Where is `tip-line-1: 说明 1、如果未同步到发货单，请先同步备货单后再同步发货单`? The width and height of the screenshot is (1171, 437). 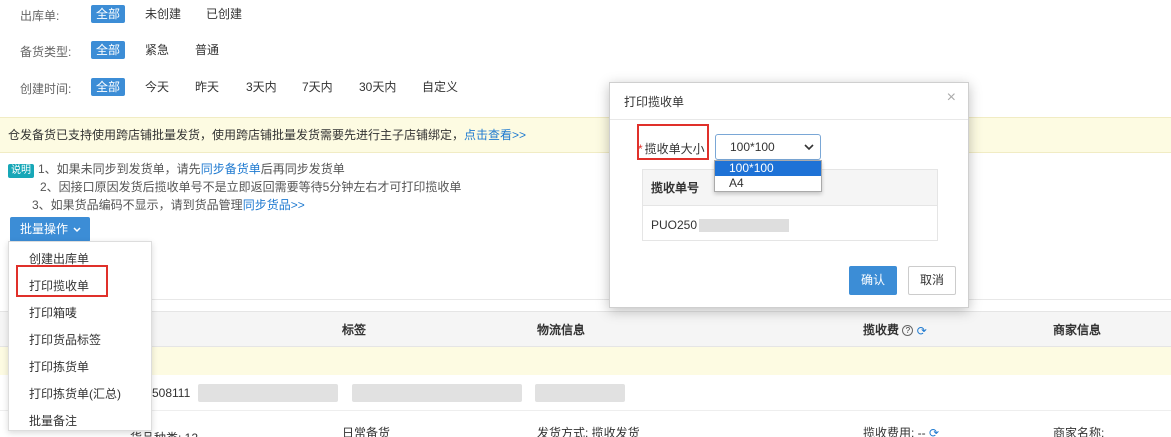
tip-line-1: 说明 1、如果未同步到发货单，请先同步备货单后再同步发货单 is located at coordinates (234, 169).